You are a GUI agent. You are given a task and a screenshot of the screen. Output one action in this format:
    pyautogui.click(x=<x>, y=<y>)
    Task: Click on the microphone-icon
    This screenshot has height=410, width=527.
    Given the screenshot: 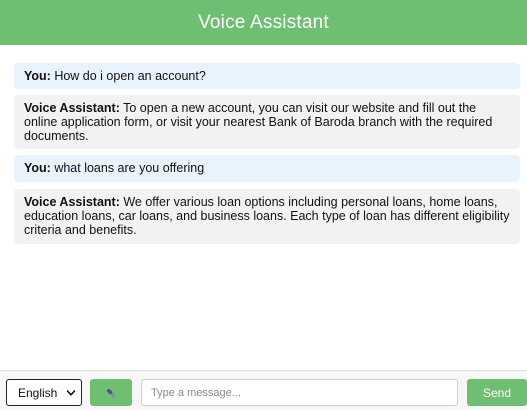 What is the action you would take?
    pyautogui.click(x=111, y=393)
    